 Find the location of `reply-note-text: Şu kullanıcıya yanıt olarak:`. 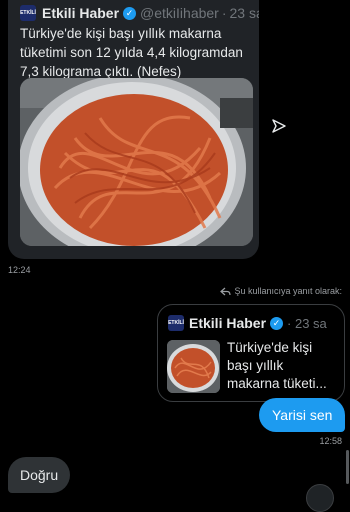

reply-note-text: Şu kullanıcıya yanıt olarak: is located at coordinates (288, 291).